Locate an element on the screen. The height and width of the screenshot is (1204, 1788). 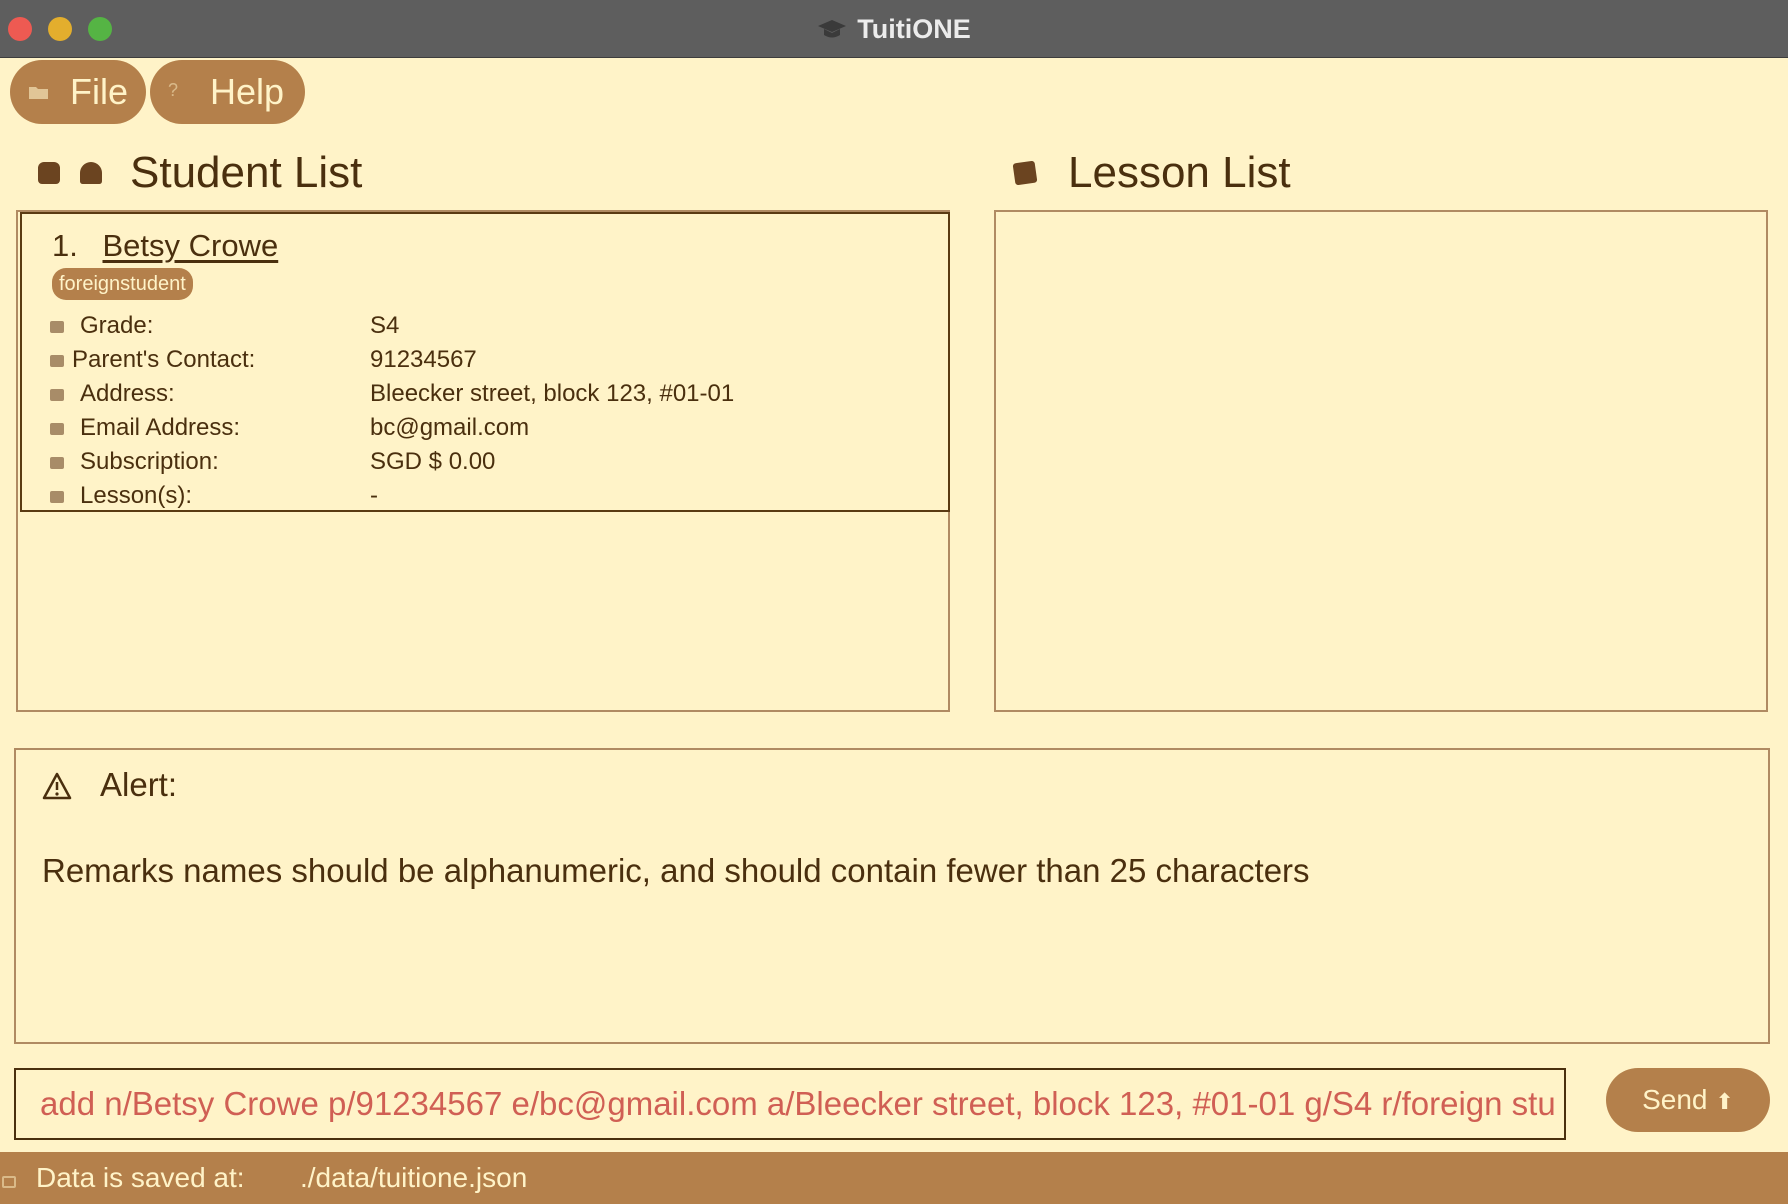
grade-value: S4 is located at coordinates (385, 325).